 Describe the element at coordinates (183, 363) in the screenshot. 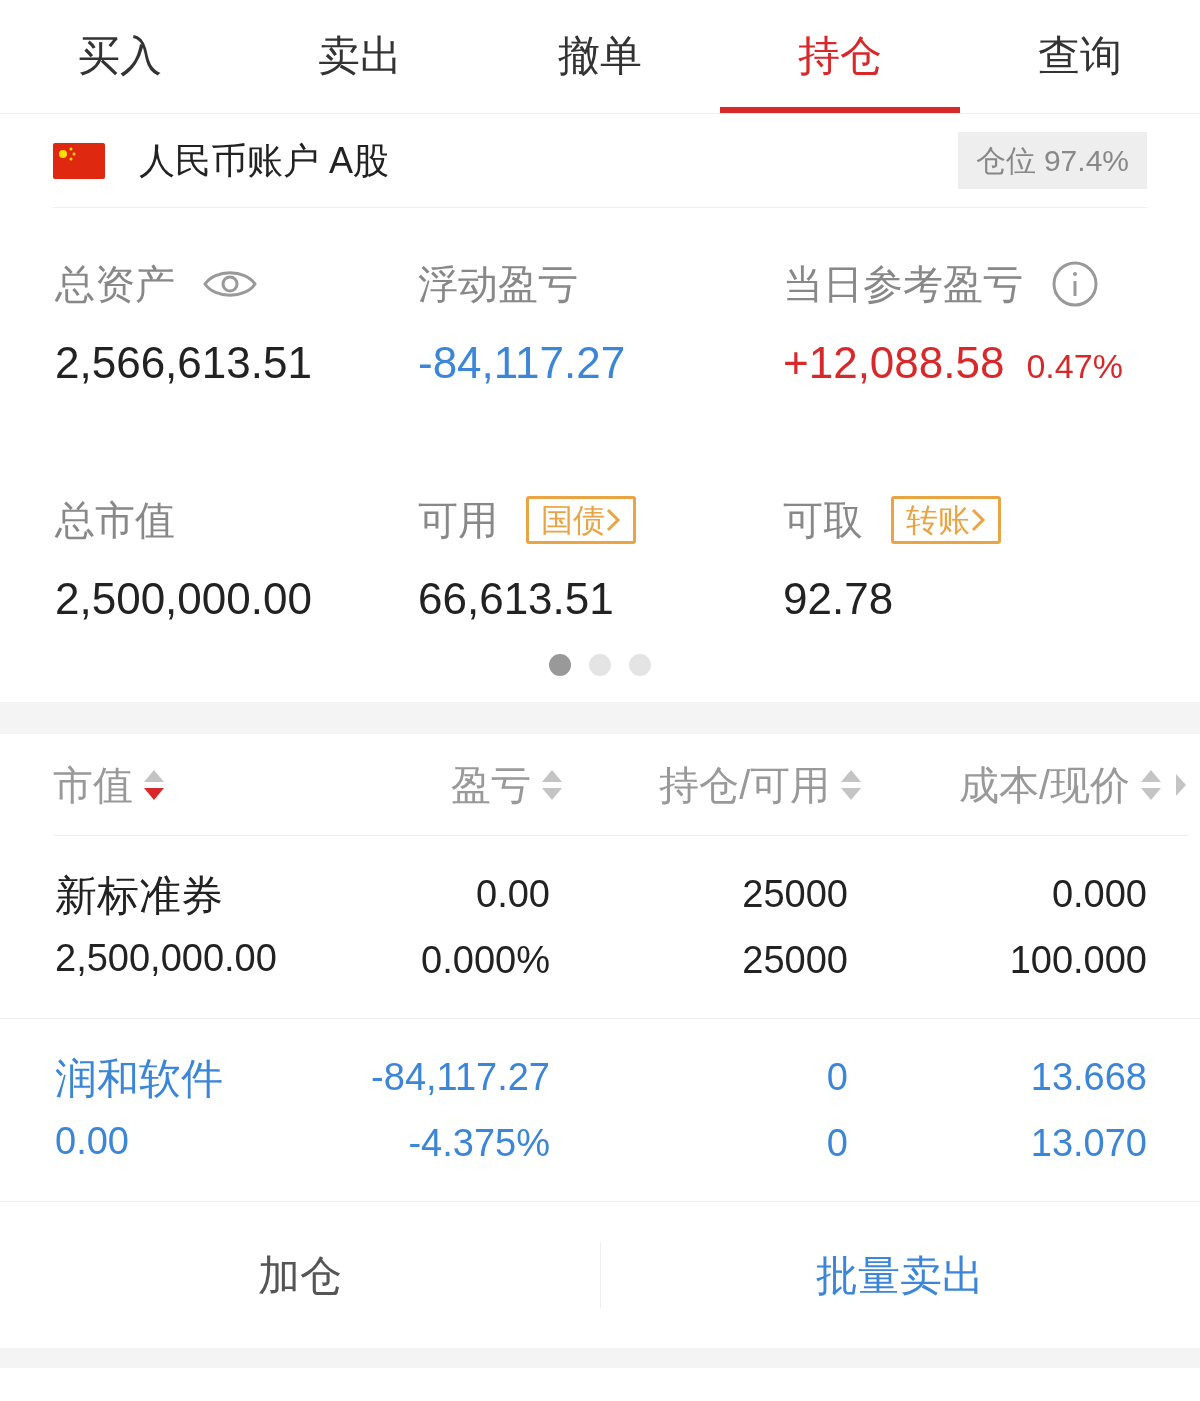

I see `summary-value: 2,566,613.51` at that location.